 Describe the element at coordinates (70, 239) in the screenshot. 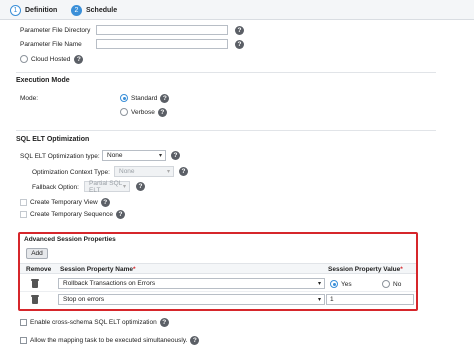

I see `advanced-title: Advanced Session Properties` at that location.